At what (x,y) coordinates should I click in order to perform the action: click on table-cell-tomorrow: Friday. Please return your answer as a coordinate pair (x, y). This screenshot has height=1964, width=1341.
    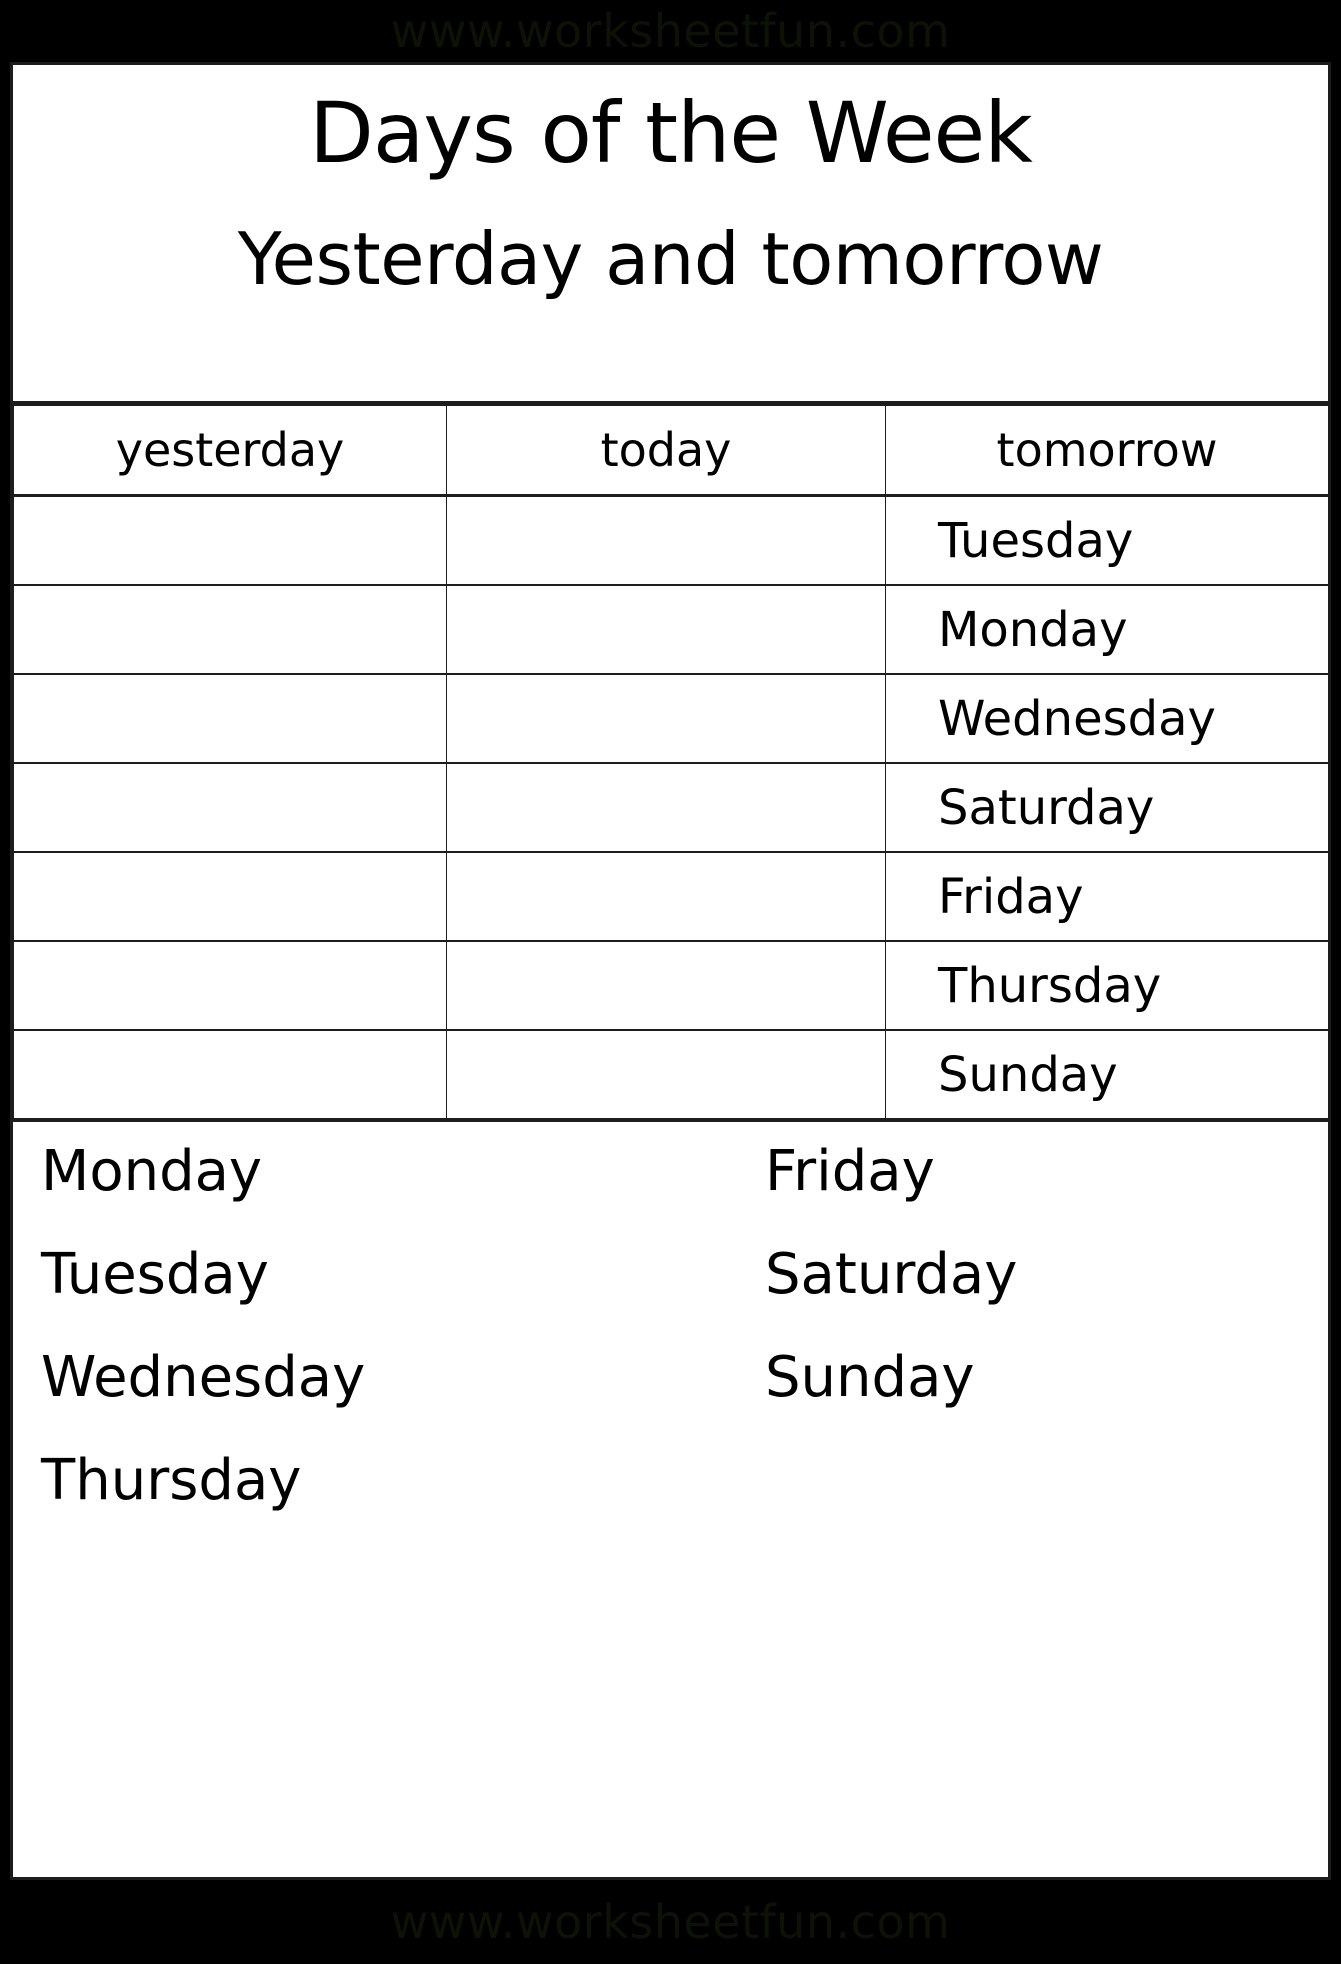
    Looking at the image, I should click on (1106, 896).